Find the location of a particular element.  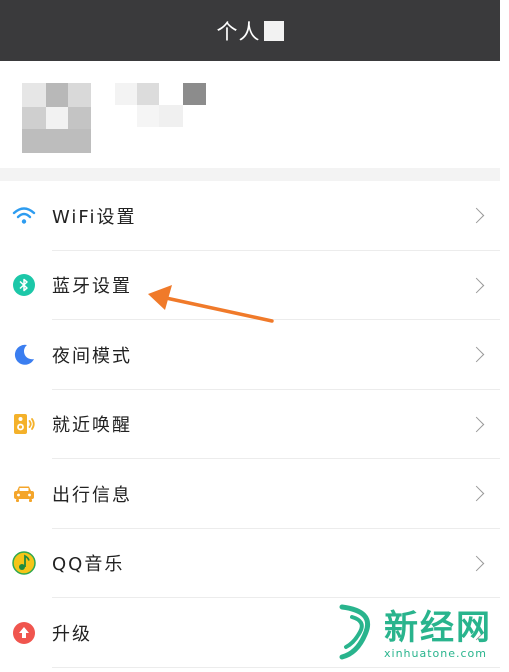

watermark-logo-icon is located at coordinates (358, 634).